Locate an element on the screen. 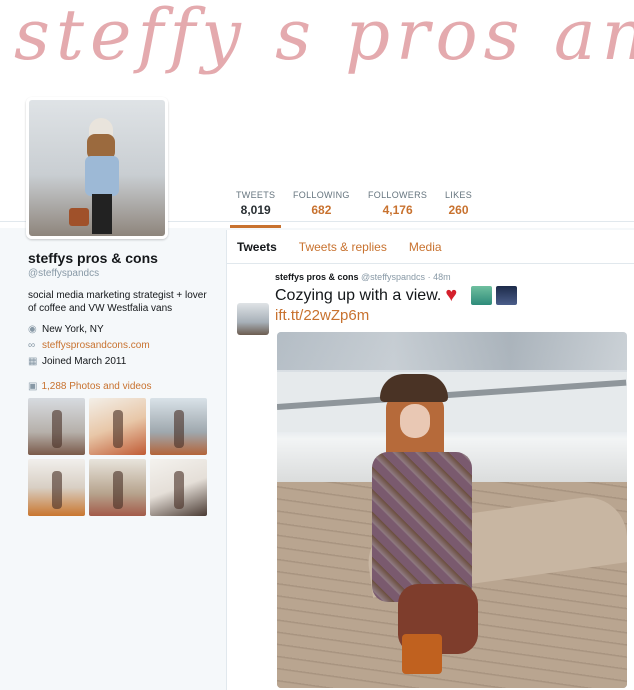 The width and height of the screenshot is (634, 690). profile-website: ∞ steffysprosandcons.com is located at coordinates (120, 345).